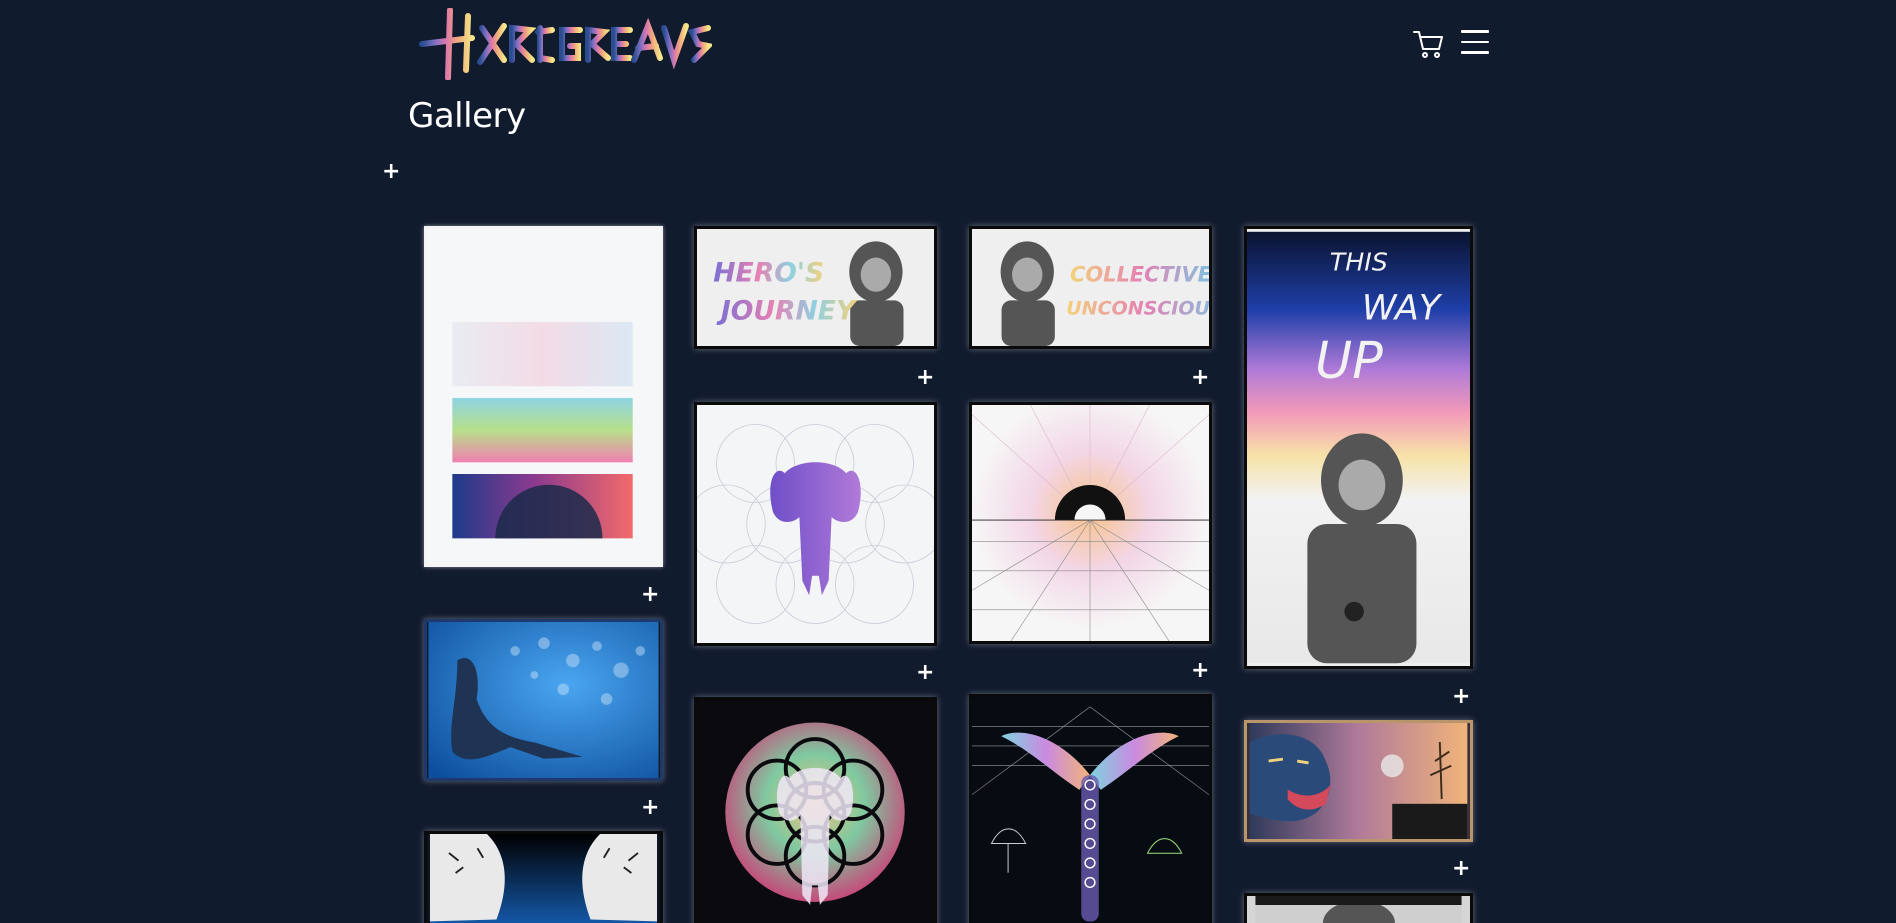 The width and height of the screenshot is (1896, 923). I want to click on cart-icon, so click(1428, 44).